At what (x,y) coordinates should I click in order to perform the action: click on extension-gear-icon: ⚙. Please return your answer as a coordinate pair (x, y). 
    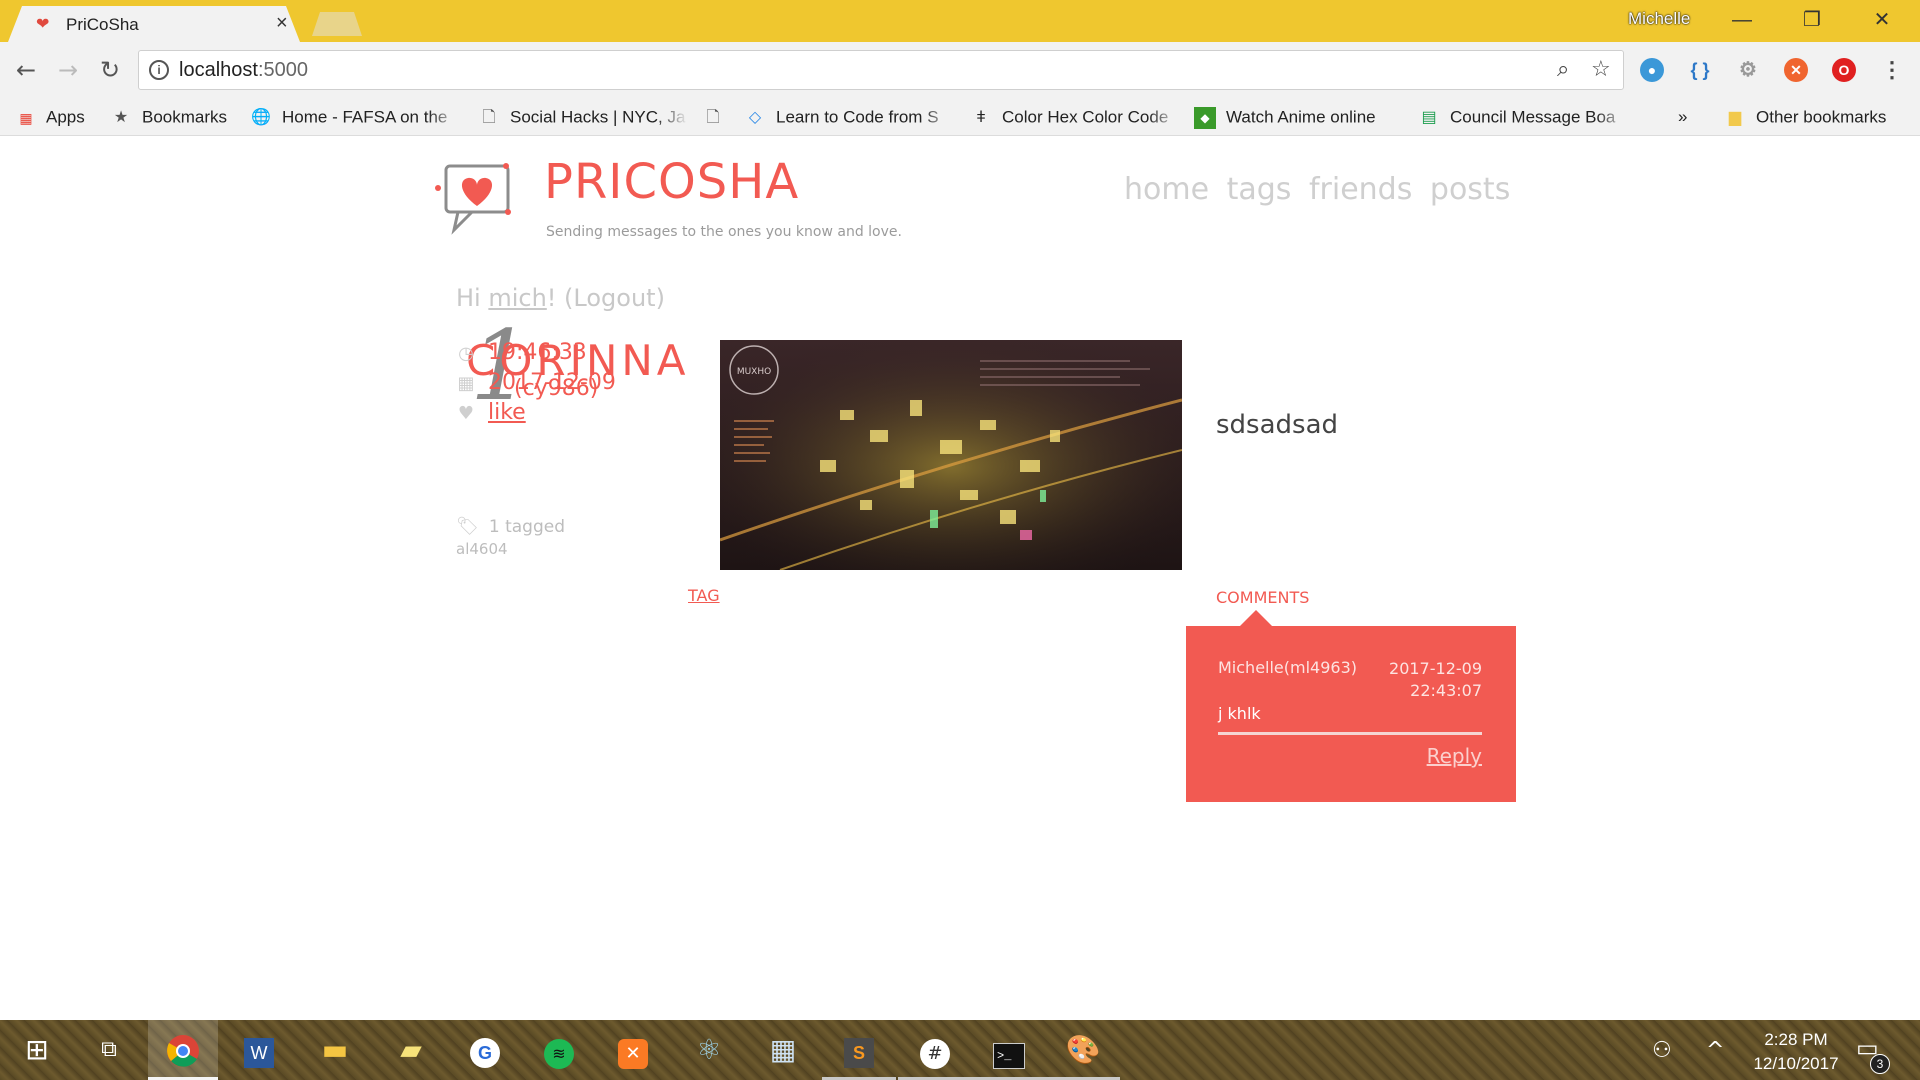
    Looking at the image, I should click on (1748, 70).